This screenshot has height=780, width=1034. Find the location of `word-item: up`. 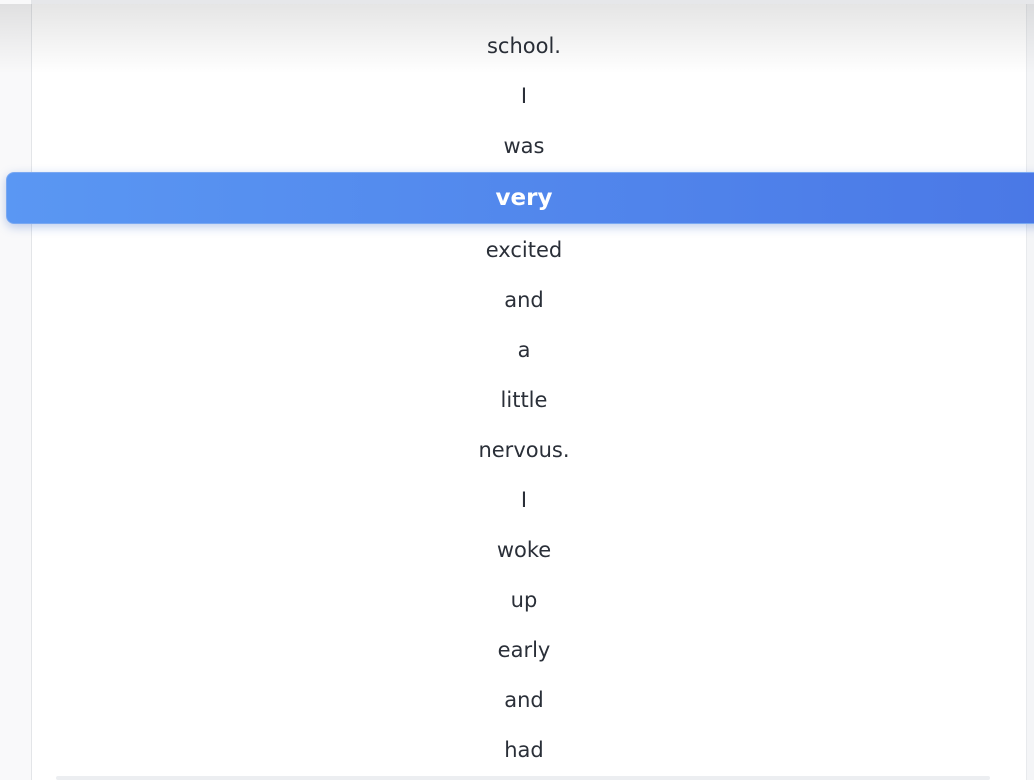

word-item: up is located at coordinates (524, 600).